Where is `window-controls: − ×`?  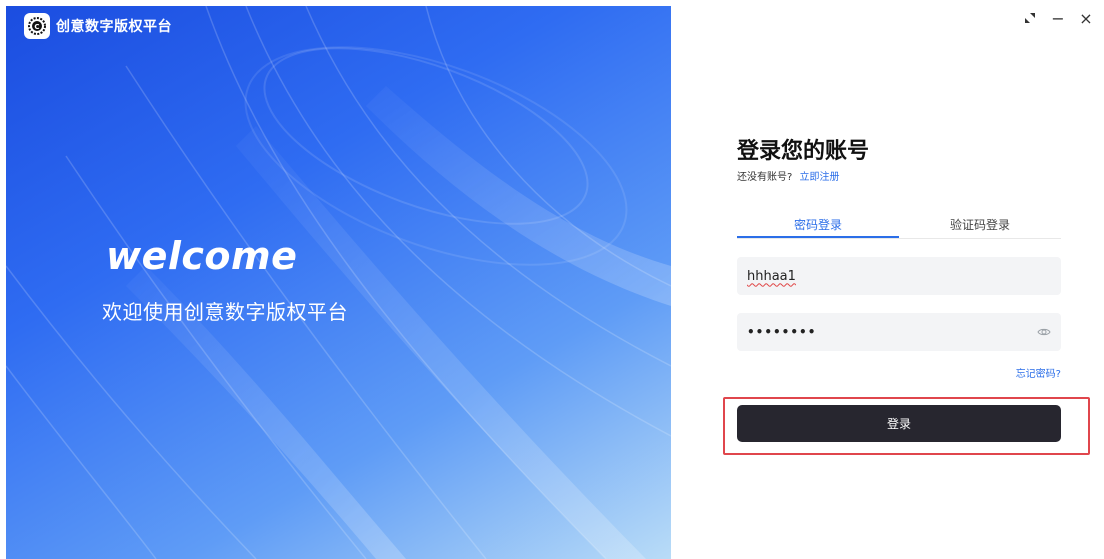 window-controls: − × is located at coordinates (1058, 18).